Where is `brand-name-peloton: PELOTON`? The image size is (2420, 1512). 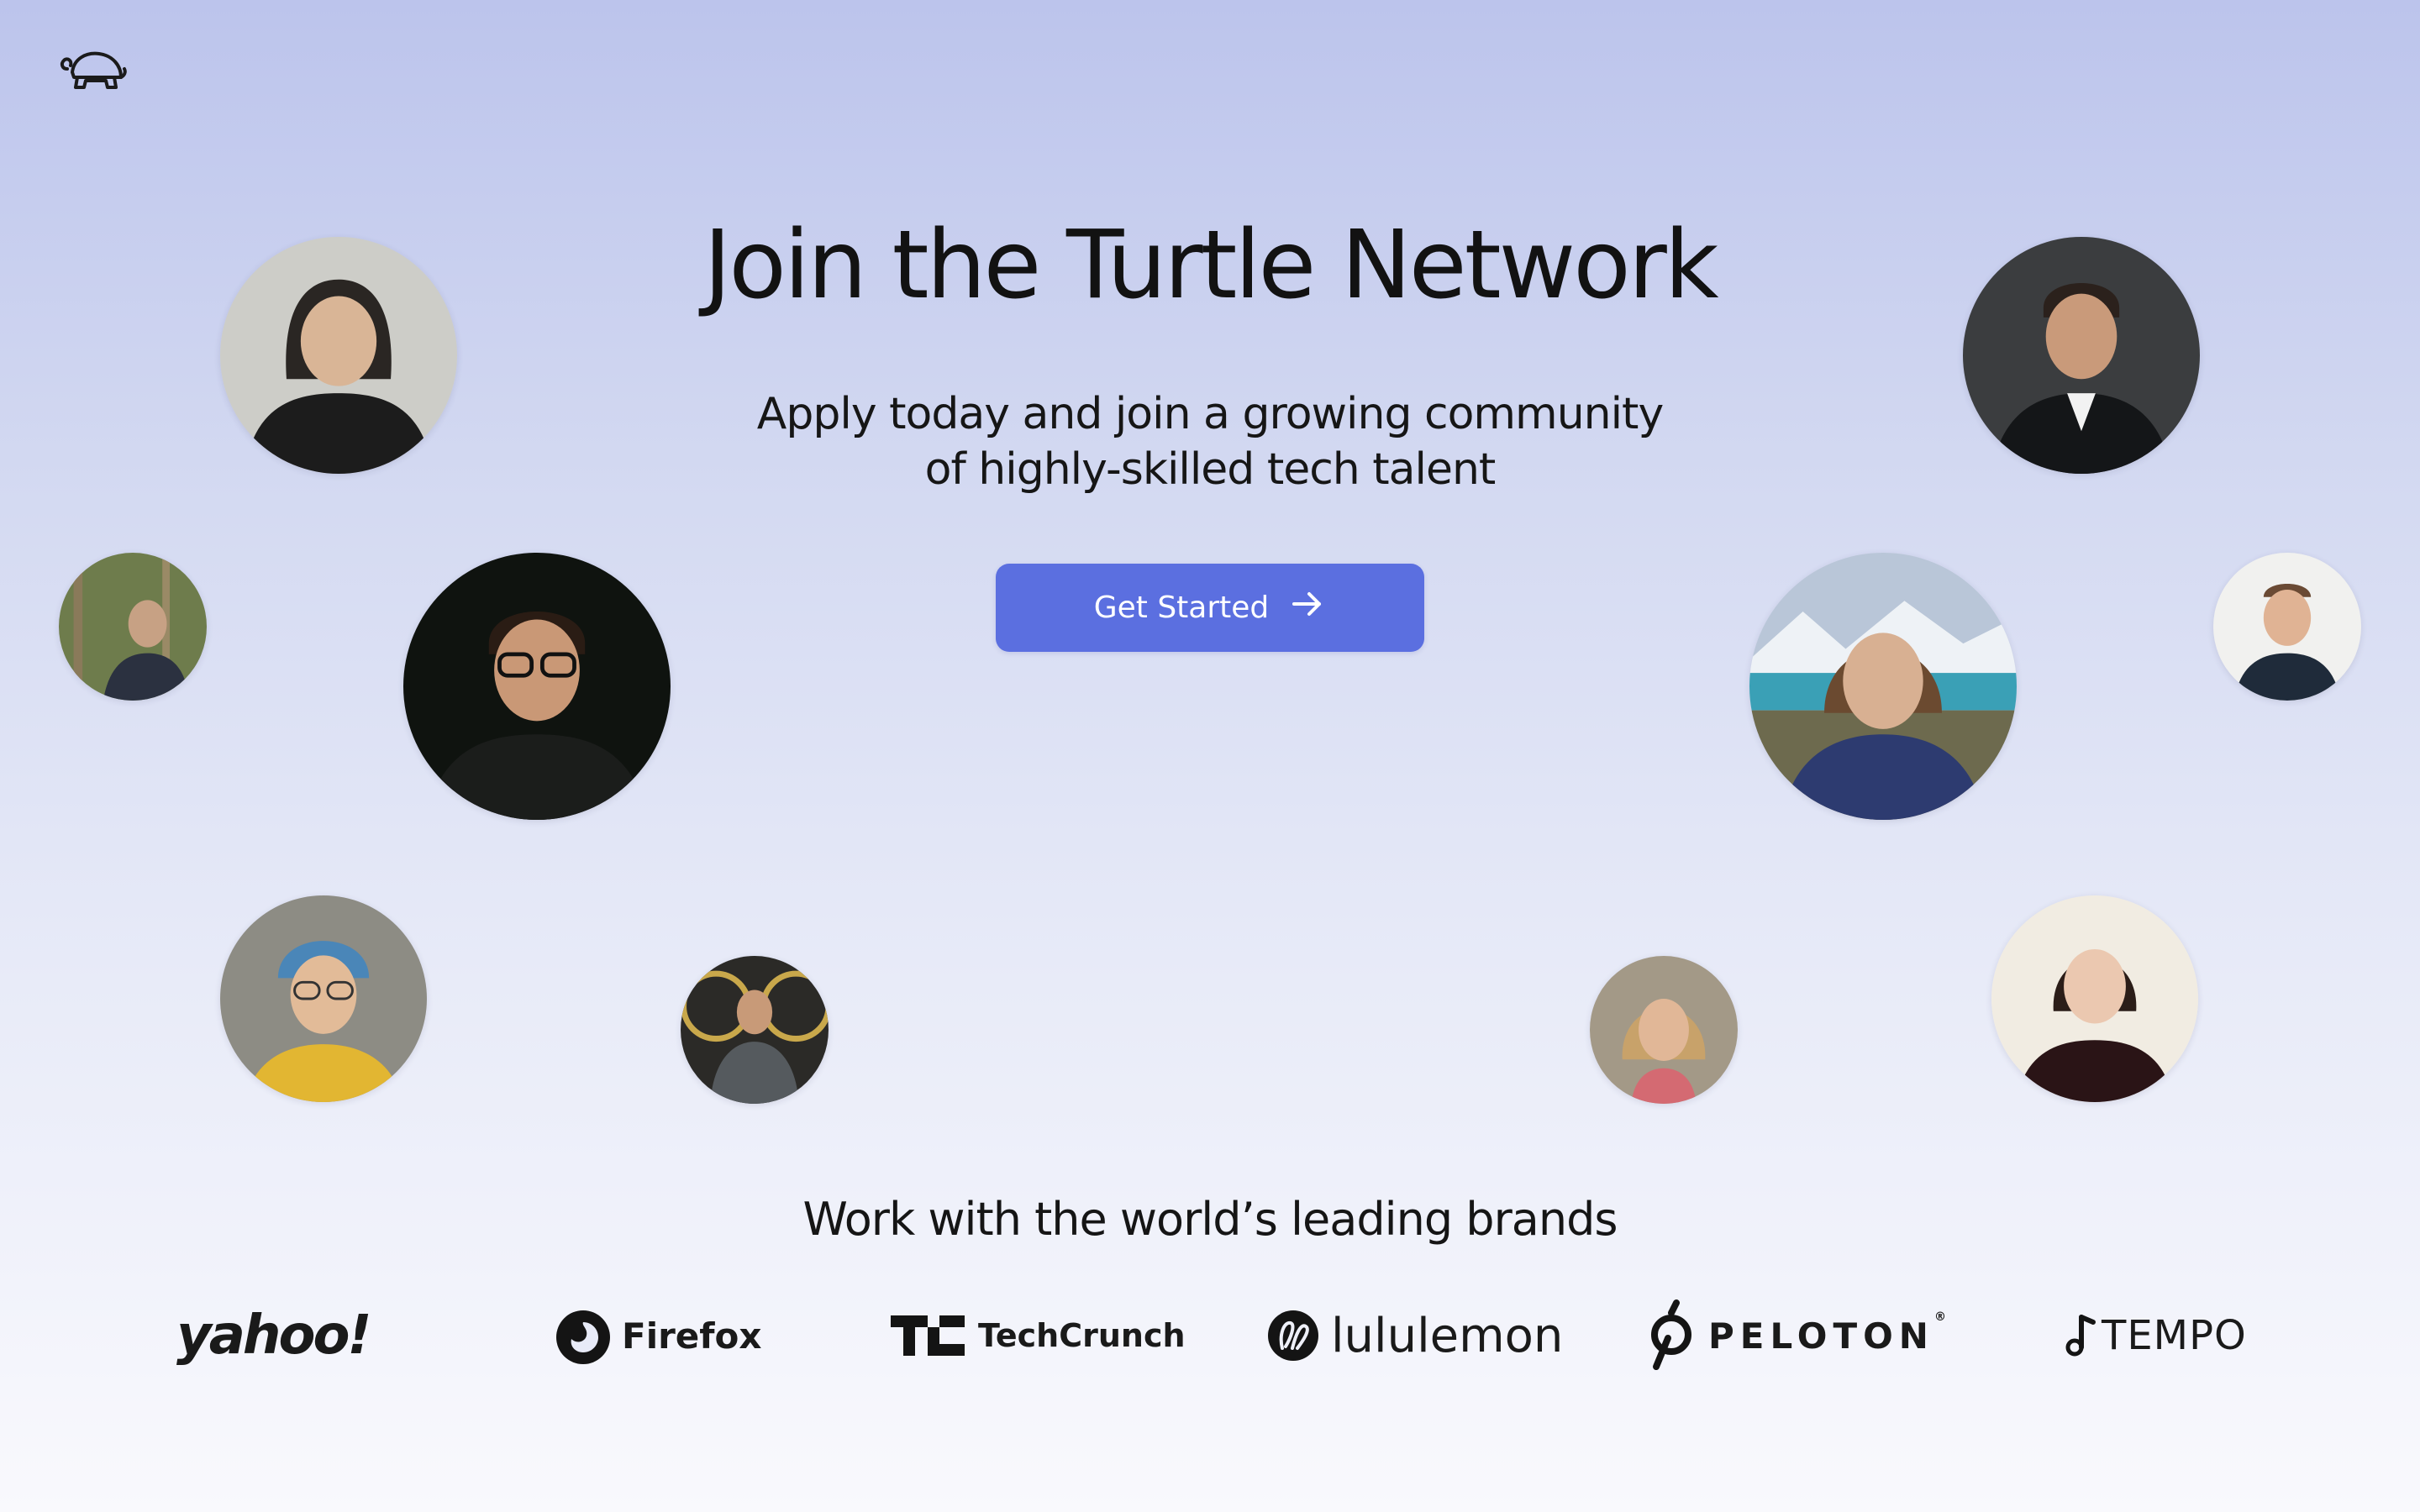
brand-name-peloton: PELOTON is located at coordinates (1821, 1336).